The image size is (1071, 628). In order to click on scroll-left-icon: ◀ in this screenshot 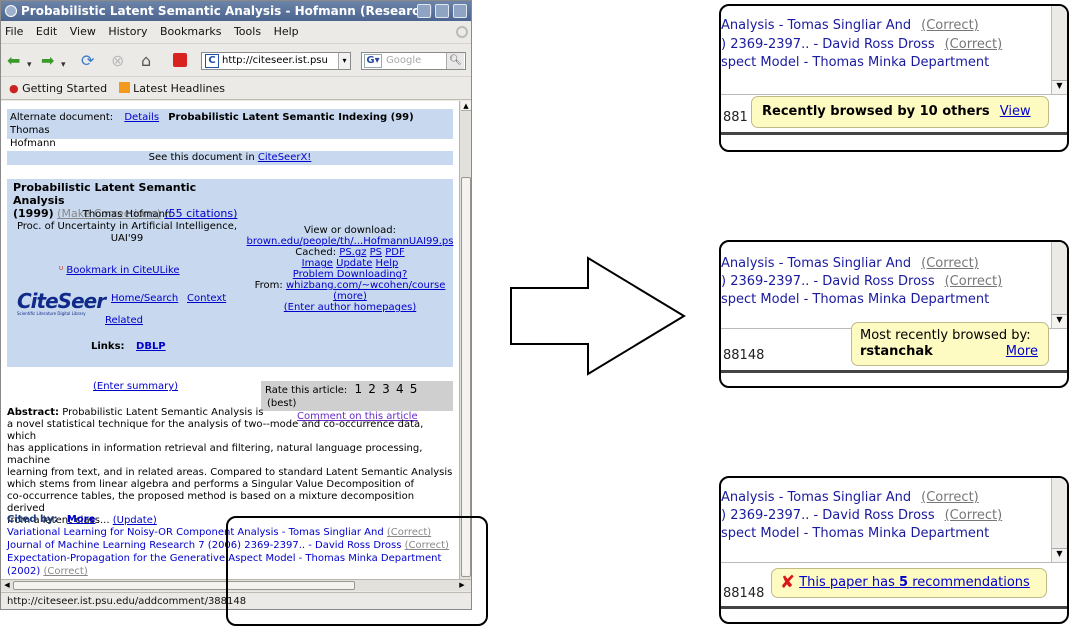, I will do `click(7, 585)`.